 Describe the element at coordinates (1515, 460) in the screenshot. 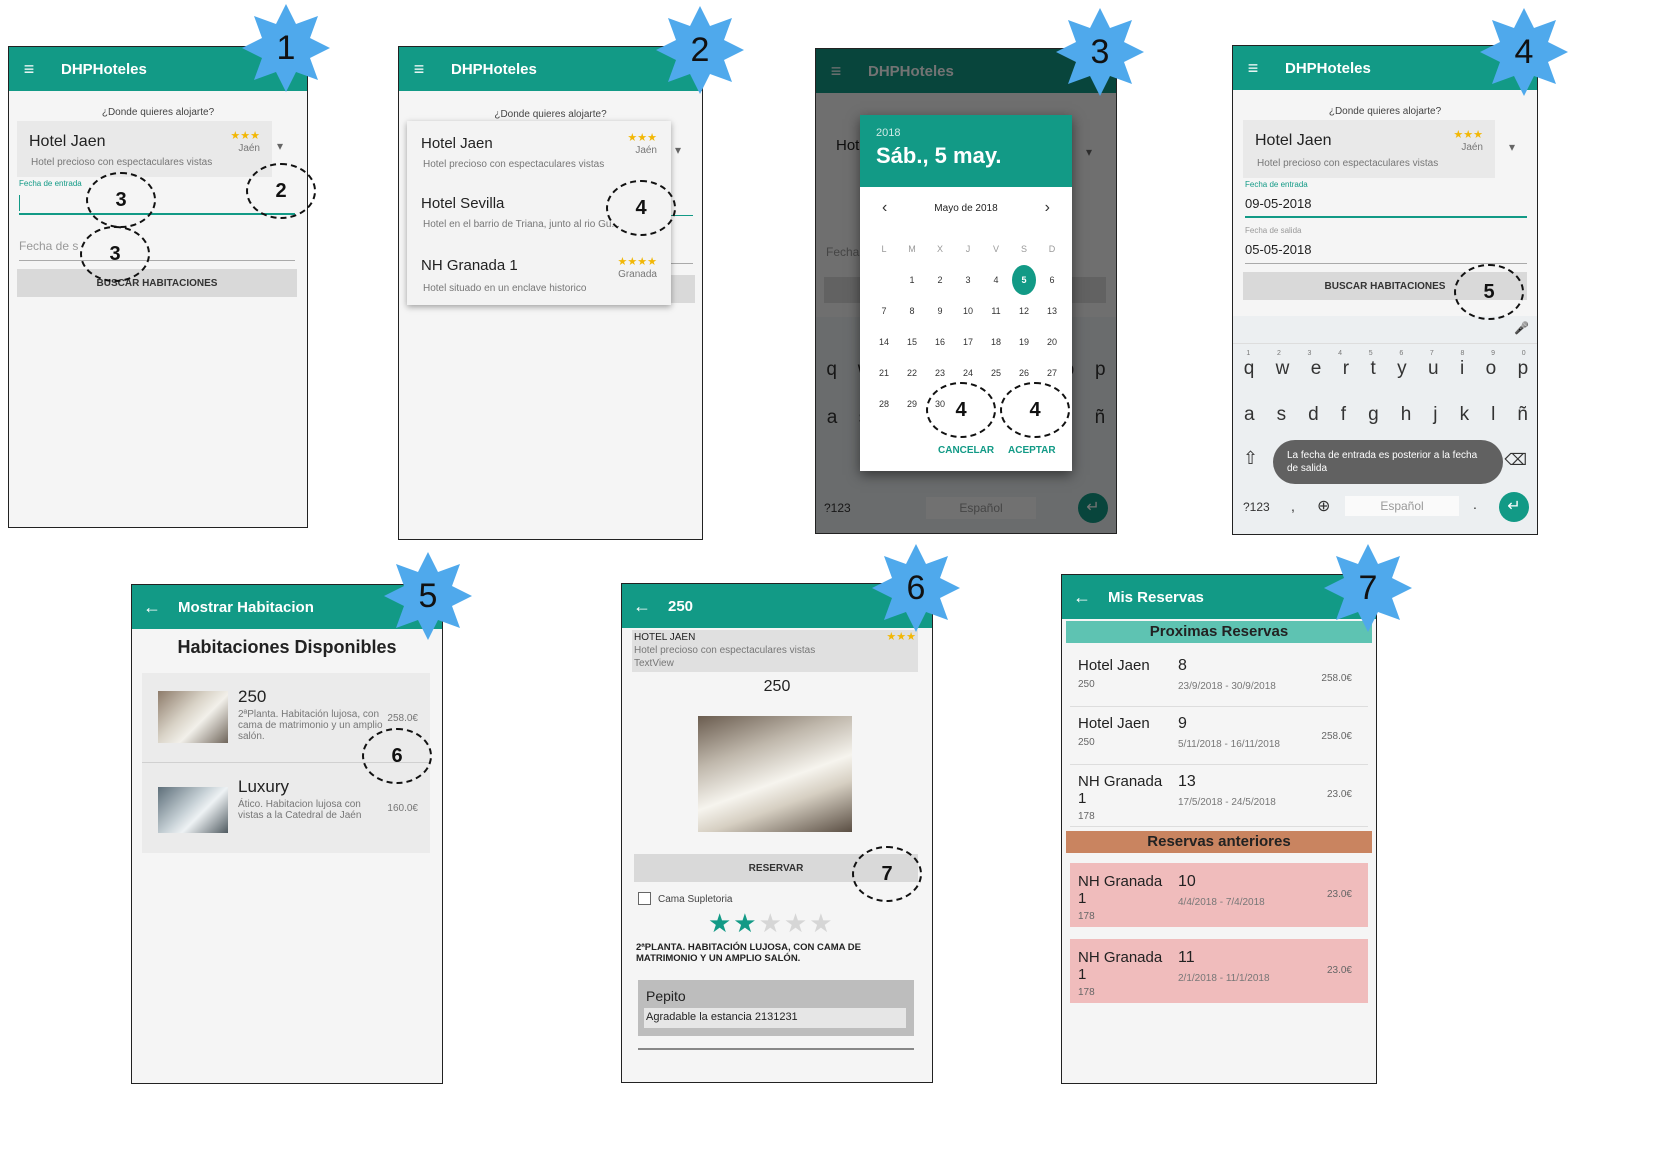

I see `backspace-icon: ⌫` at that location.